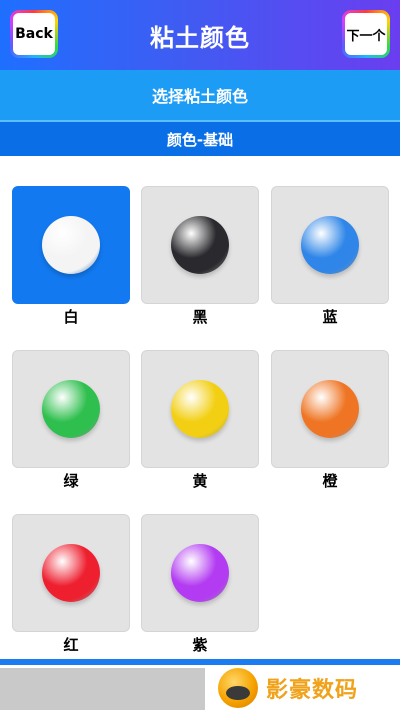 This screenshot has width=400, height=710. What do you see at coordinates (102, 689) in the screenshot?
I see `bottom-panel` at bounding box center [102, 689].